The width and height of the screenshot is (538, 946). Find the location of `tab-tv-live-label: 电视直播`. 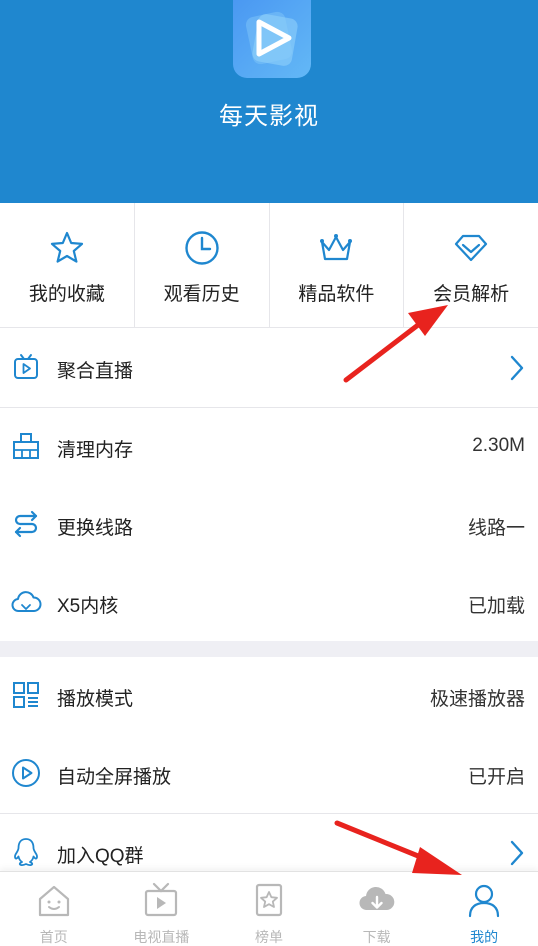

tab-tv-live-label: 电视直播 is located at coordinates (161, 937).